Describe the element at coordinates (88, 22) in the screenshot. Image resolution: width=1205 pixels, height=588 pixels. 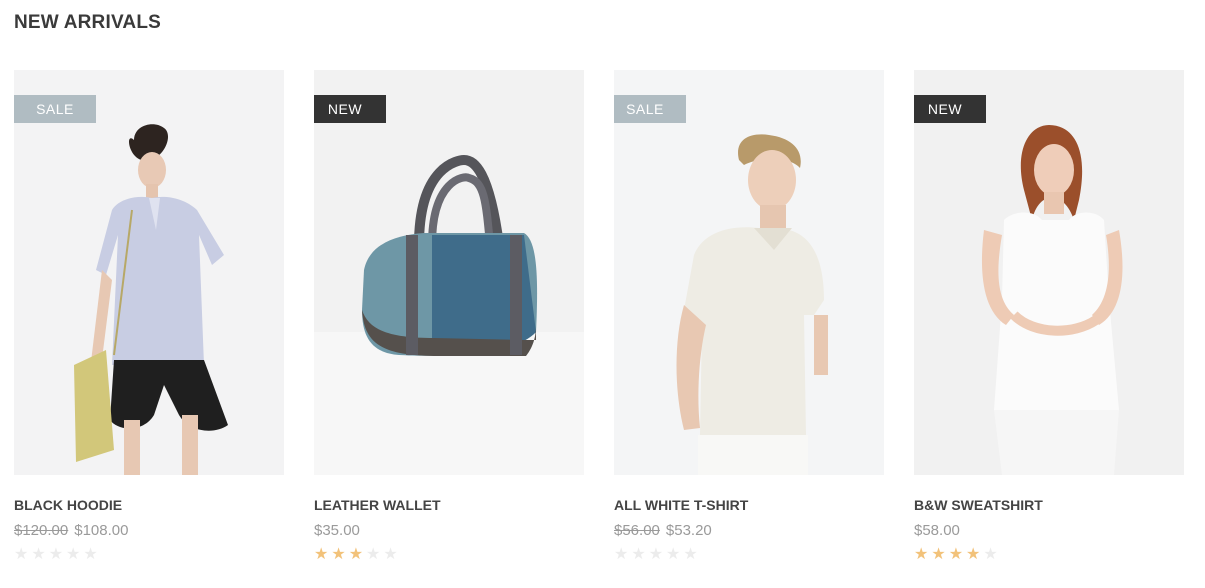
I see `section-title: NEW ARRIVALS` at that location.